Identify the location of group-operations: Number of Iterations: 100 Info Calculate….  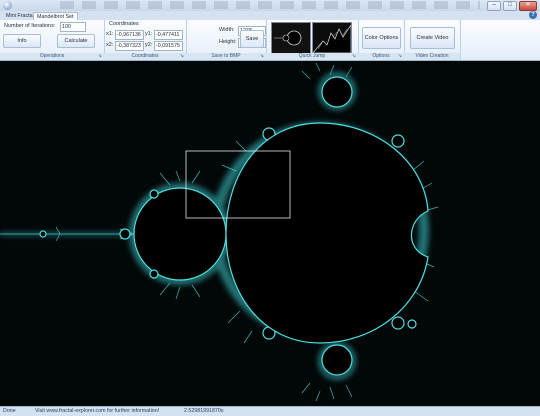
(52, 40).